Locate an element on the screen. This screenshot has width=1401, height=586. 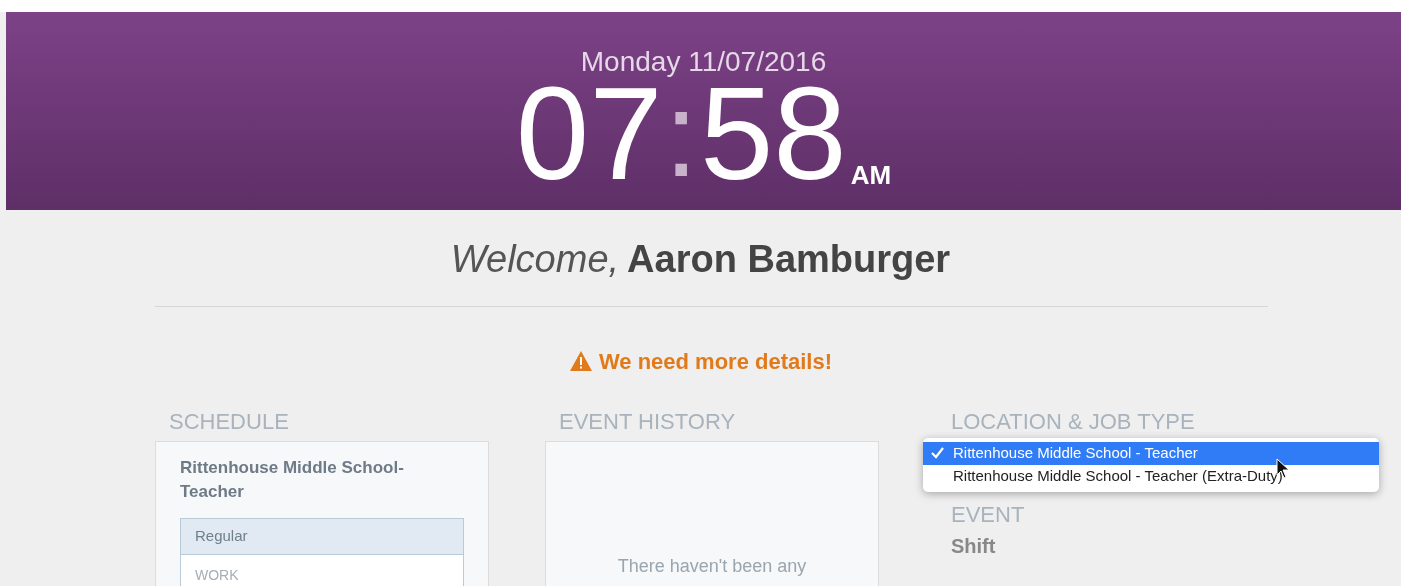
section-title: SCHEDULE is located at coordinates (229, 421).